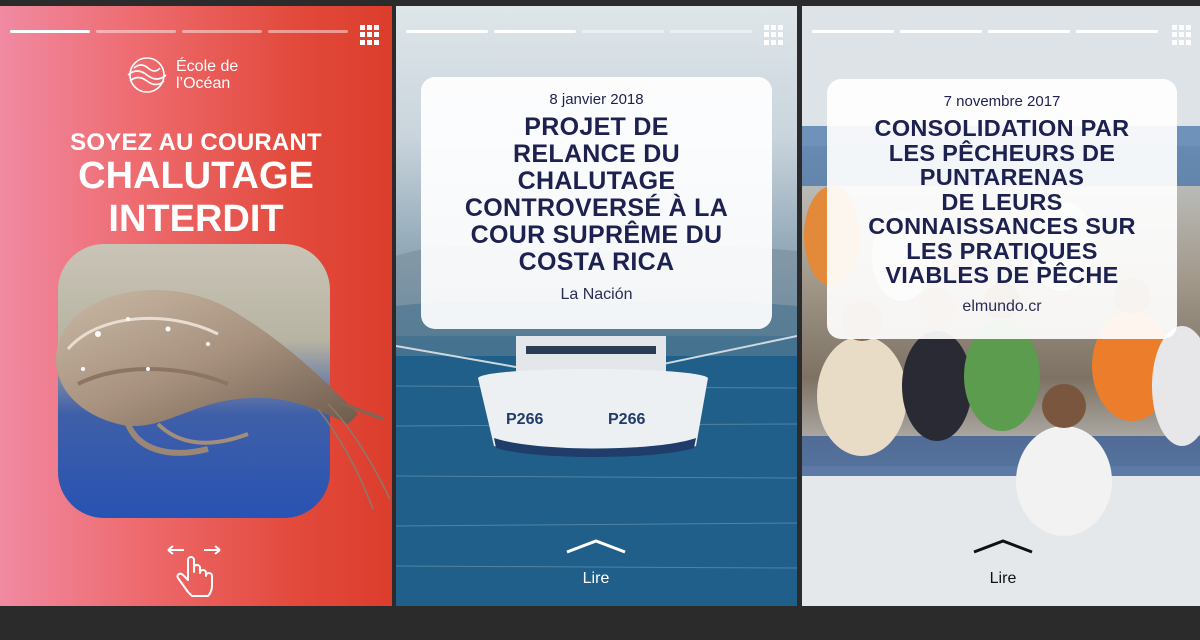  What do you see at coordinates (147, 75) in the screenshot?
I see `ecole-ocean-logo-mark` at bounding box center [147, 75].